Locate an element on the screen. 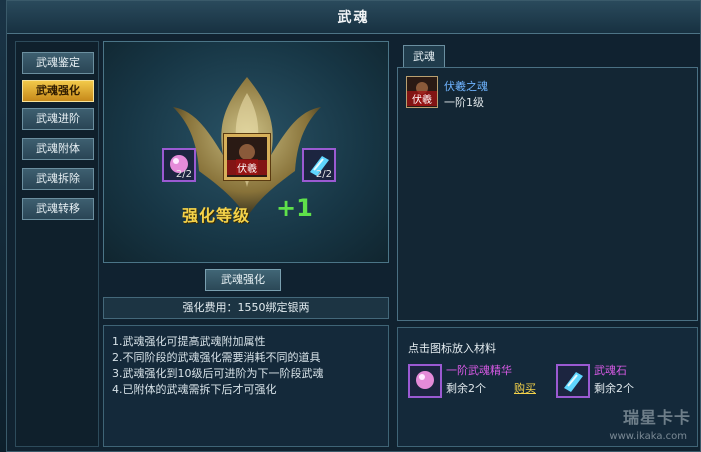 The height and width of the screenshot is (452, 701). strengthen-level-value: +1 is located at coordinates (294, 208).